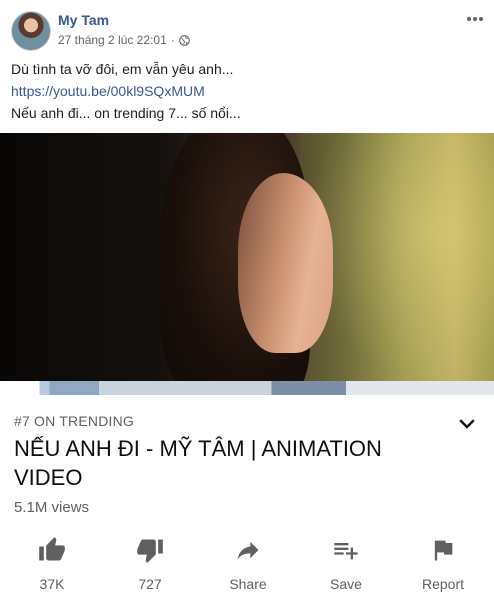  Describe the element at coordinates (247, 388) in the screenshot. I see `thumbnail-strip` at that location.